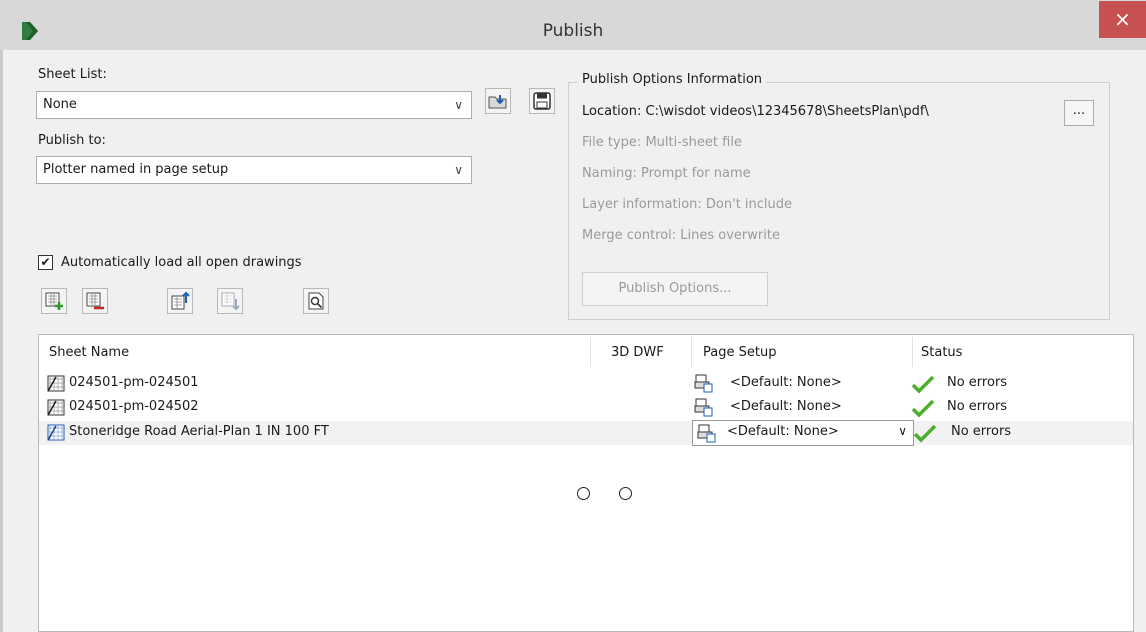 Image resolution: width=1146 pixels, height=632 pixels. I want to click on move-sheet-up-icon, so click(180, 300).